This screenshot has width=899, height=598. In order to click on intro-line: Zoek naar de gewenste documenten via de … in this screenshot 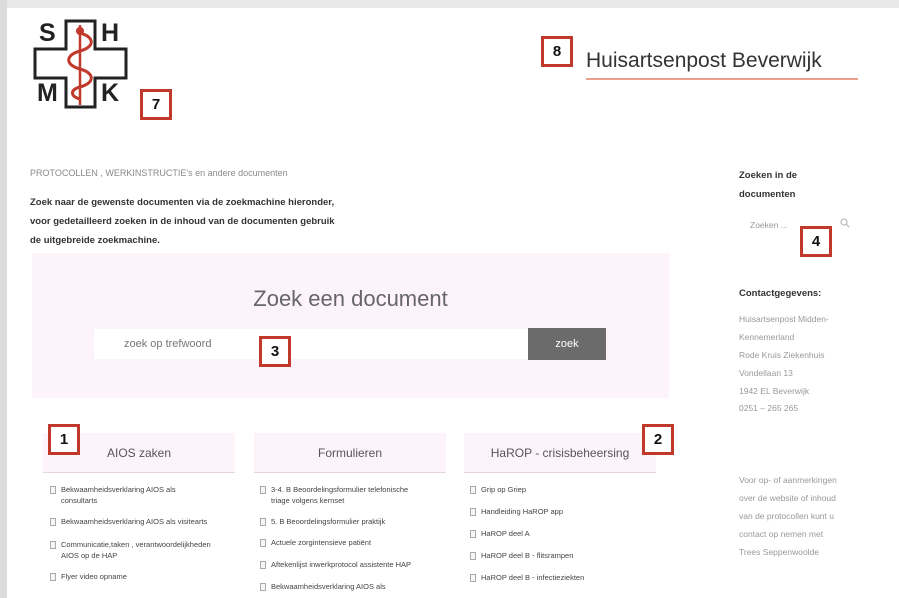, I will do `click(182, 202)`.